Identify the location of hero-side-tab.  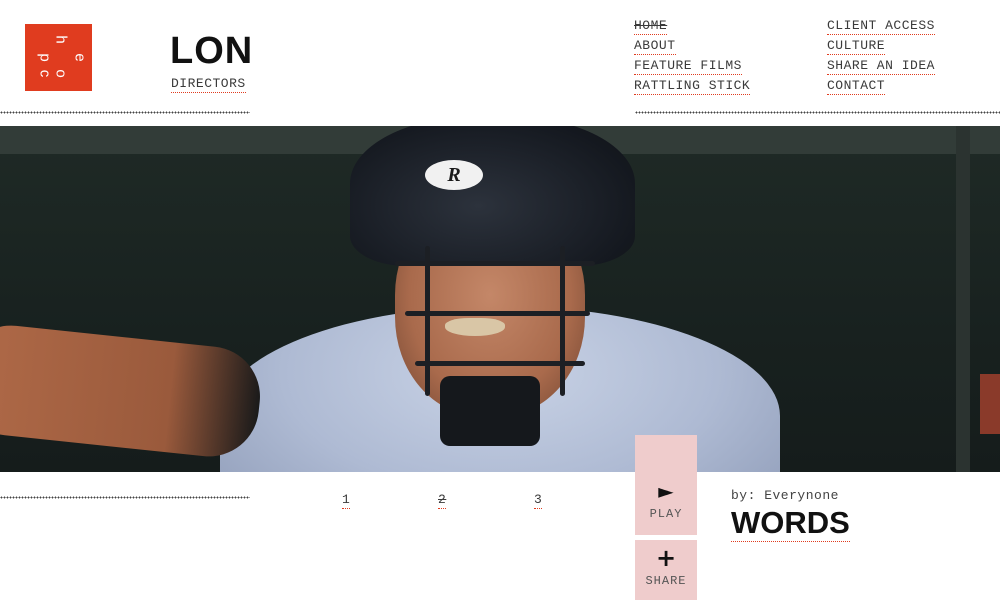
(990, 404).